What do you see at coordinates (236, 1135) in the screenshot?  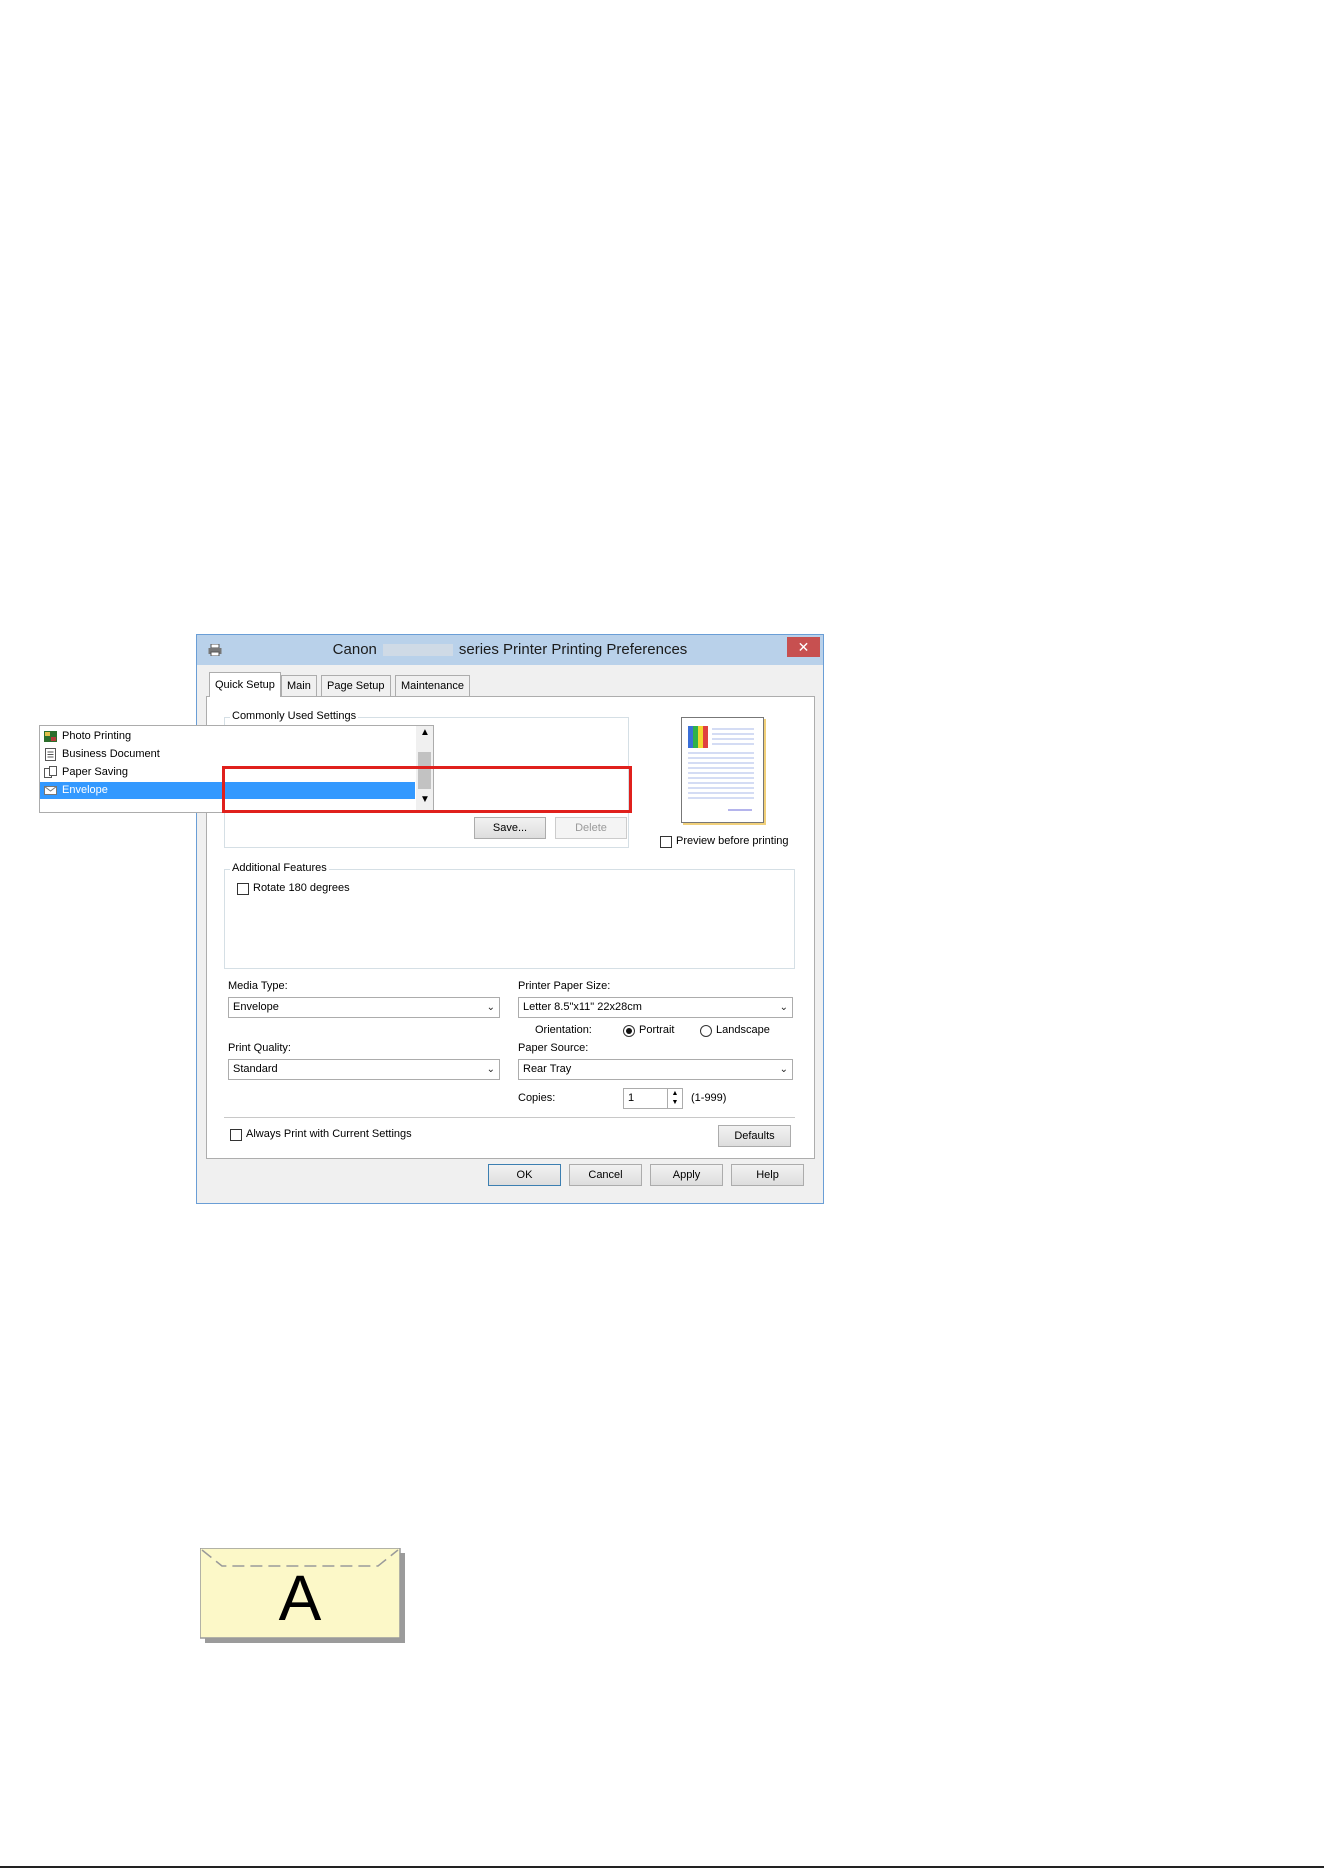 I see `always-print-checkbox` at bounding box center [236, 1135].